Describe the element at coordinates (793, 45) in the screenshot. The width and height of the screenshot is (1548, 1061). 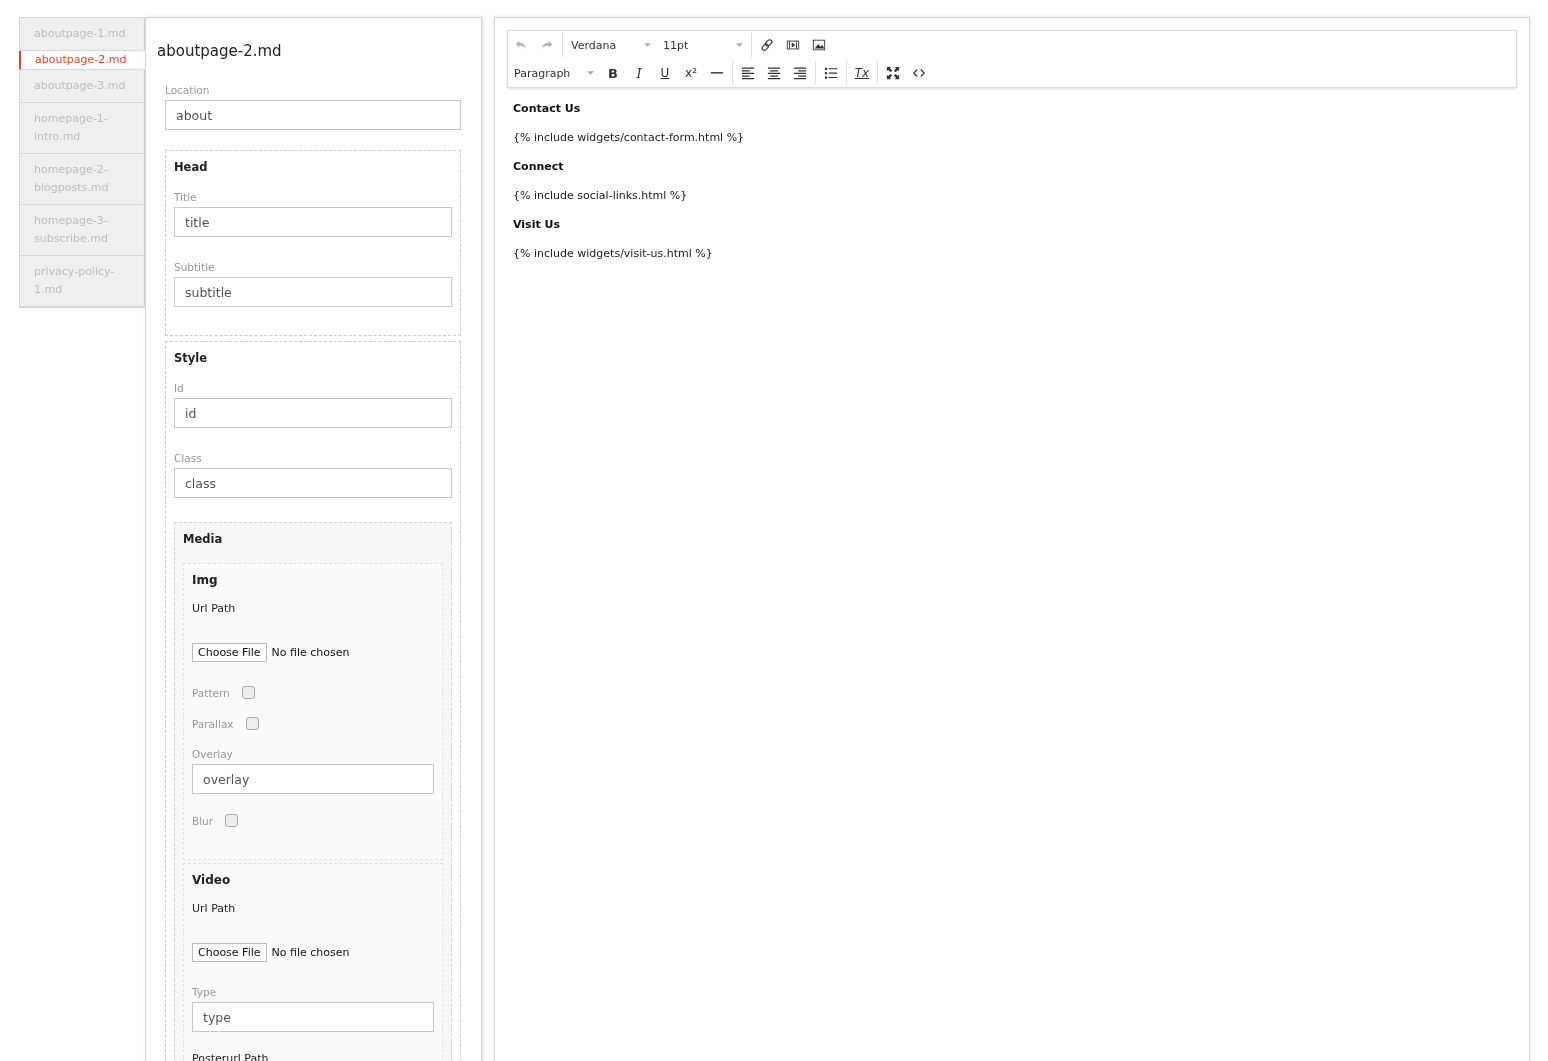
I see `film-icon` at that location.